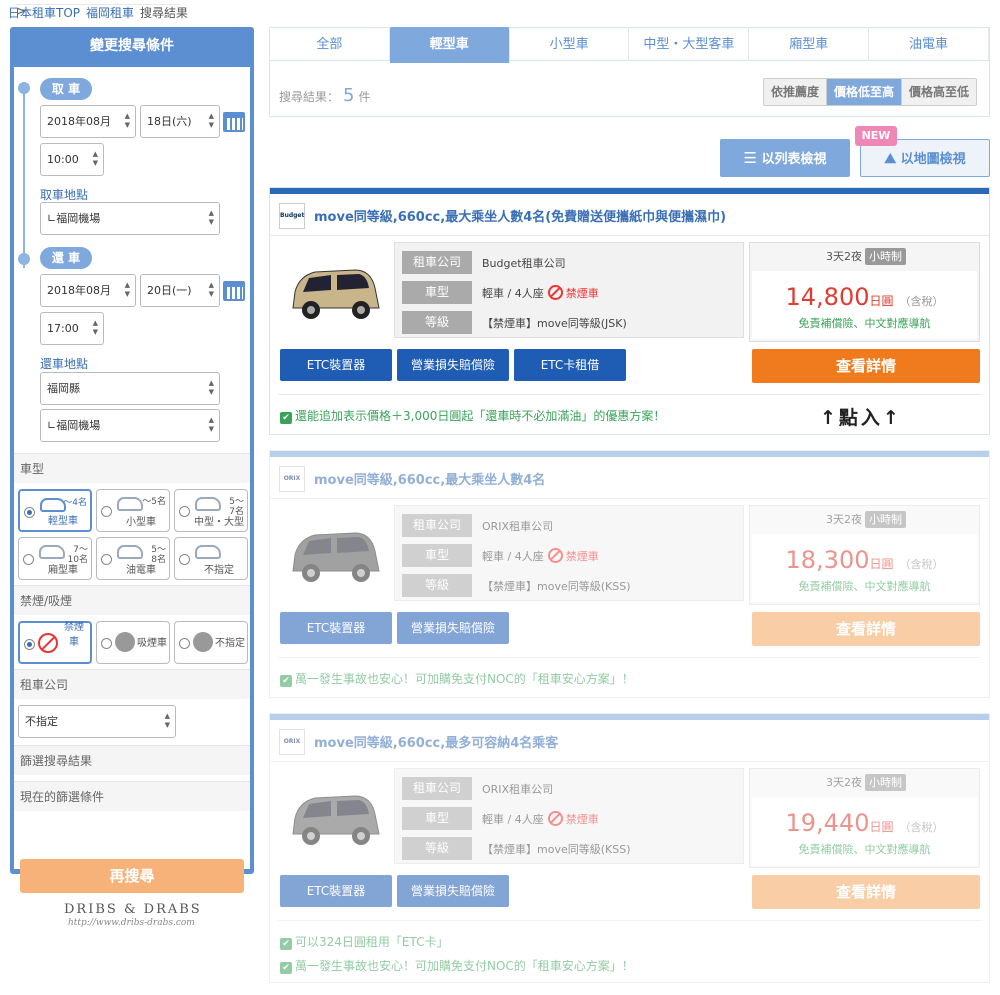 This screenshot has height=995, width=1000. I want to click on pickup-day-select: 18日(六) ▲ ▼, so click(180, 121).